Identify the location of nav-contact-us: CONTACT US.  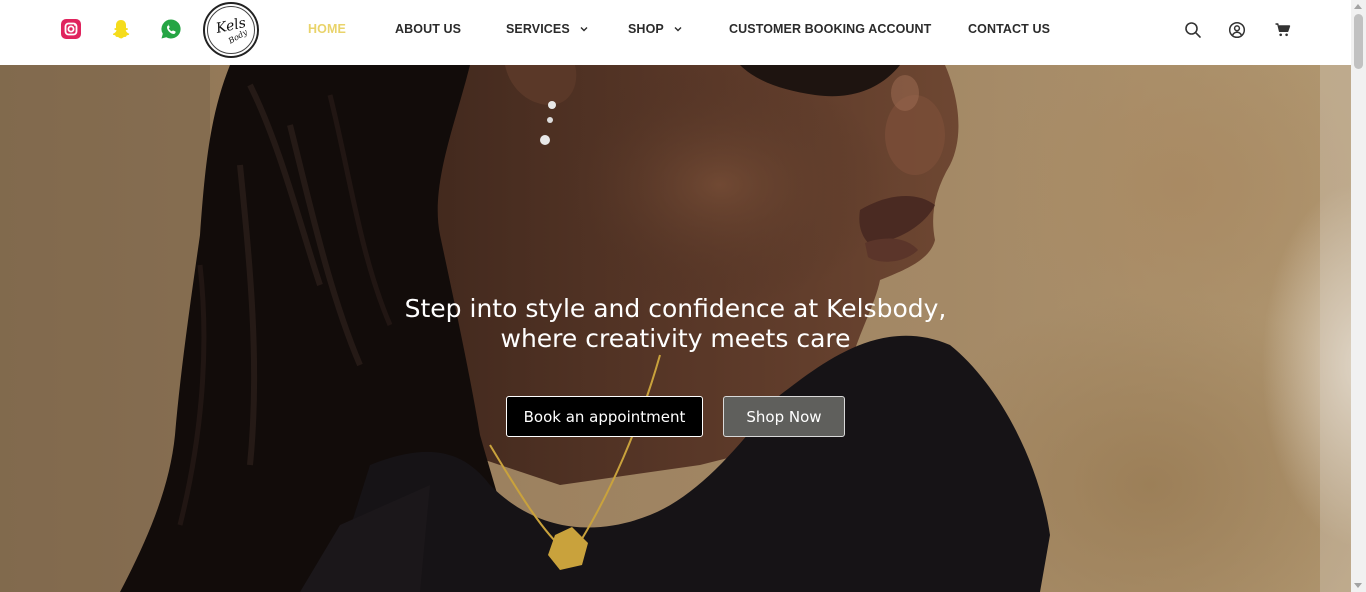
(1009, 29).